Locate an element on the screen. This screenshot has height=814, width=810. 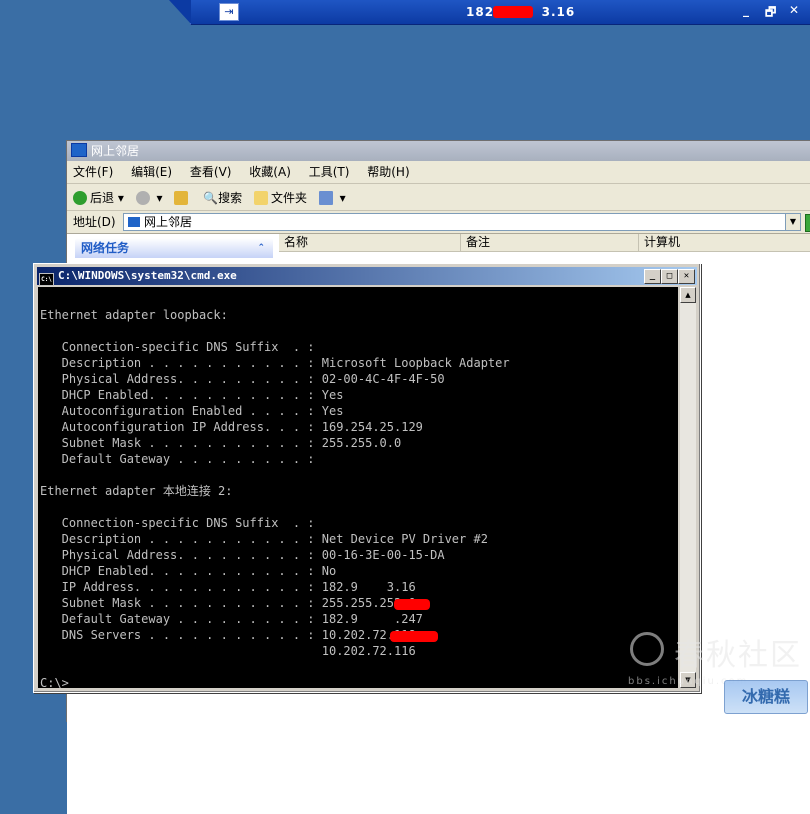
cmd-close-button: ✕ is located at coordinates (686, 276).